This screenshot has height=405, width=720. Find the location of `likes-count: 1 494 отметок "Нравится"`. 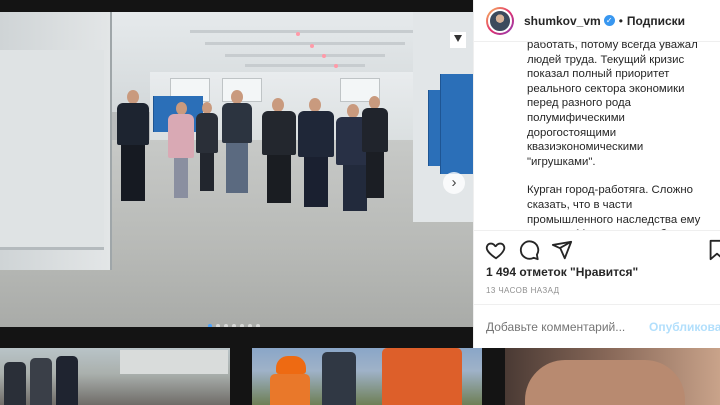

likes-count: 1 494 отметок "Нравится" is located at coordinates (562, 272).